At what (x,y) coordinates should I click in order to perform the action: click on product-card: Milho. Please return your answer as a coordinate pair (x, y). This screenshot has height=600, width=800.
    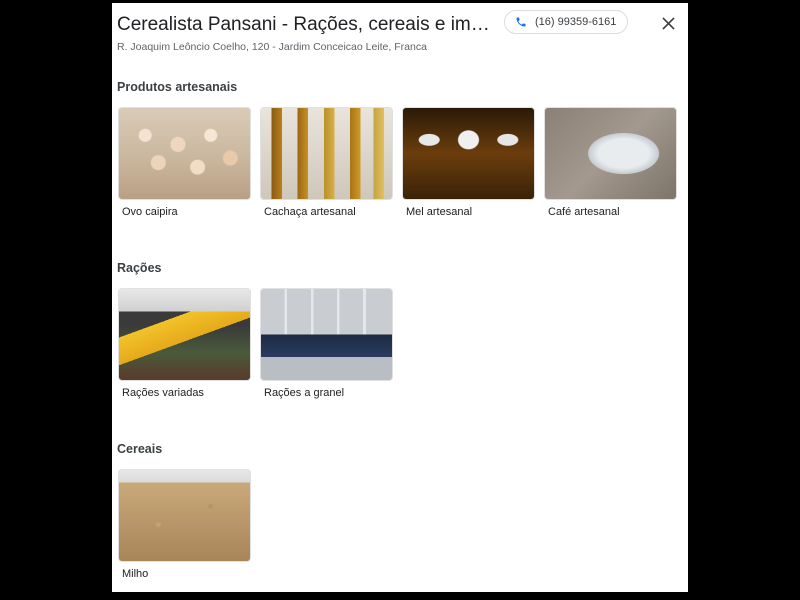
    Looking at the image, I should click on (184, 524).